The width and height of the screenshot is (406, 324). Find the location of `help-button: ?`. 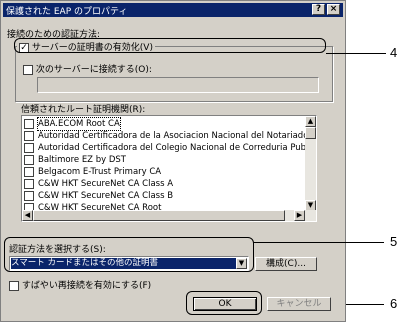

help-button: ? is located at coordinates (318, 9).